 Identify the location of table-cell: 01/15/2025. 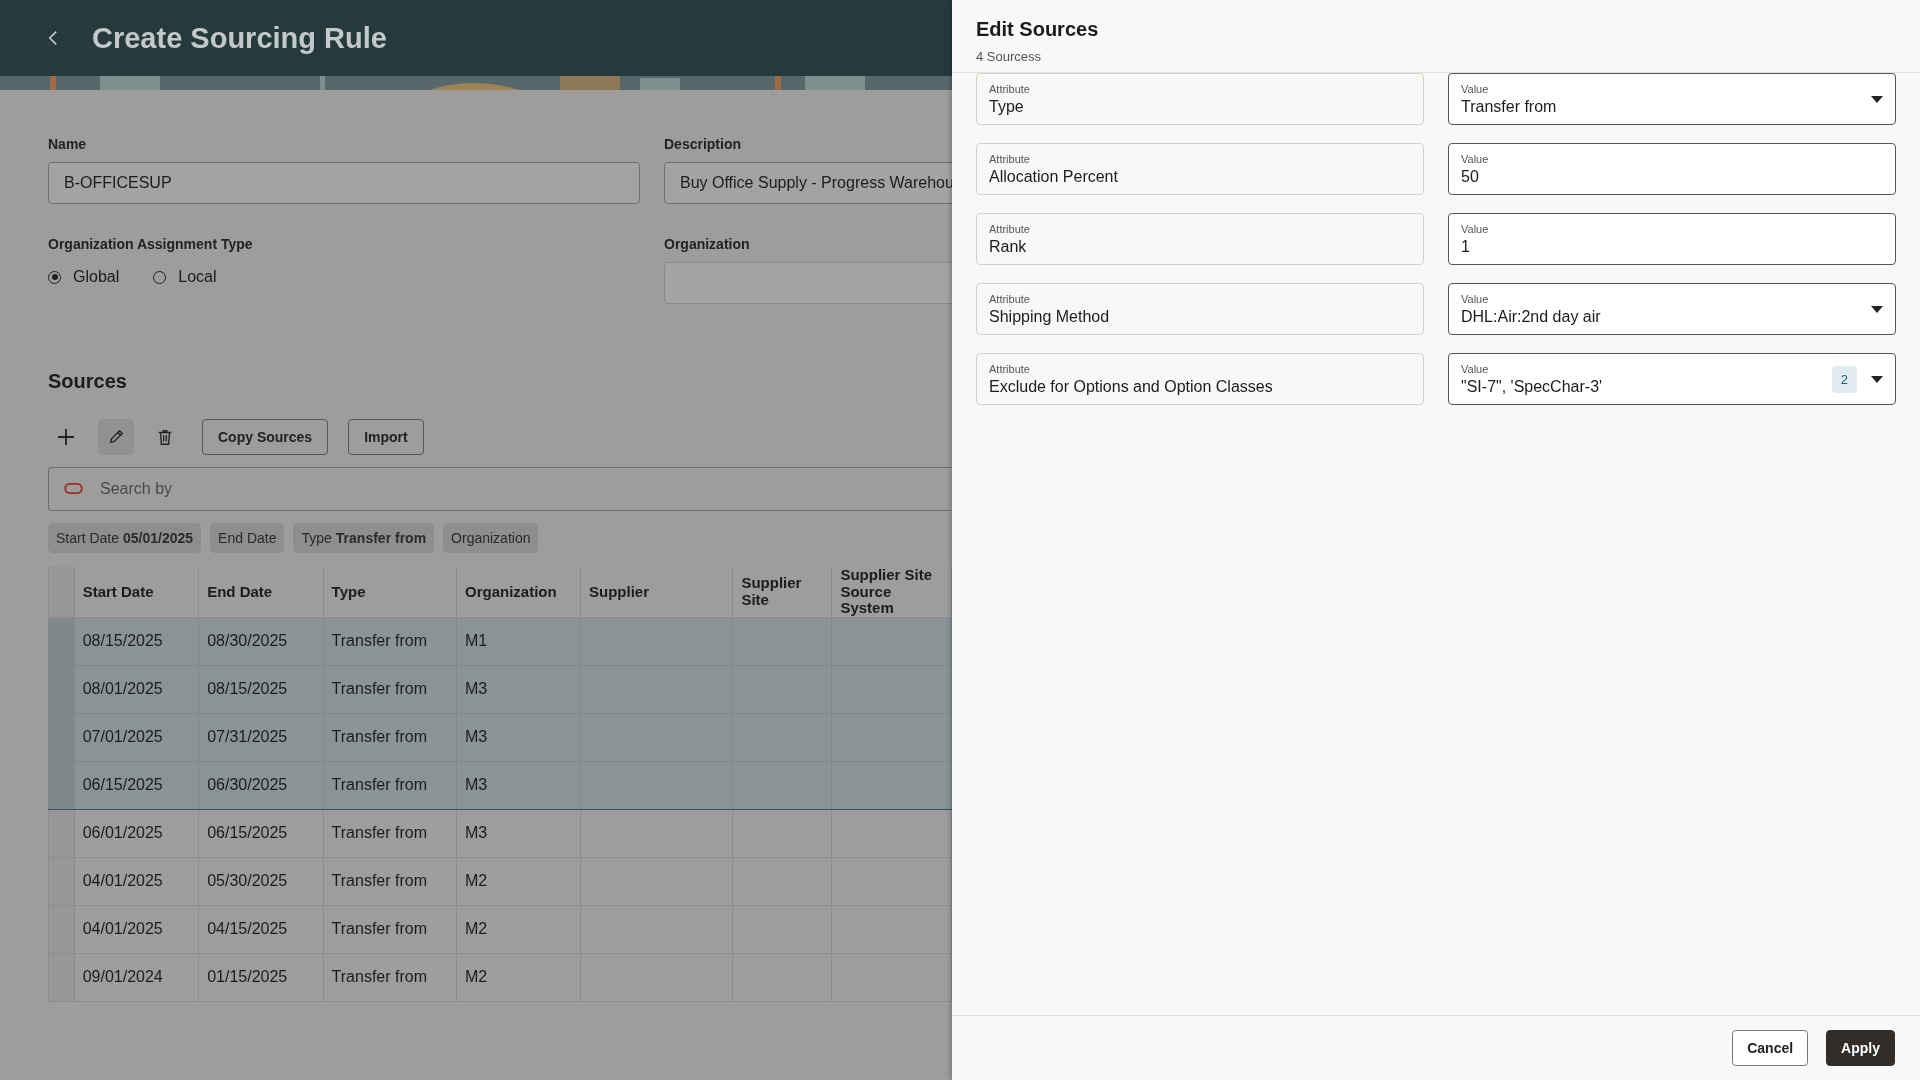
(247, 976).